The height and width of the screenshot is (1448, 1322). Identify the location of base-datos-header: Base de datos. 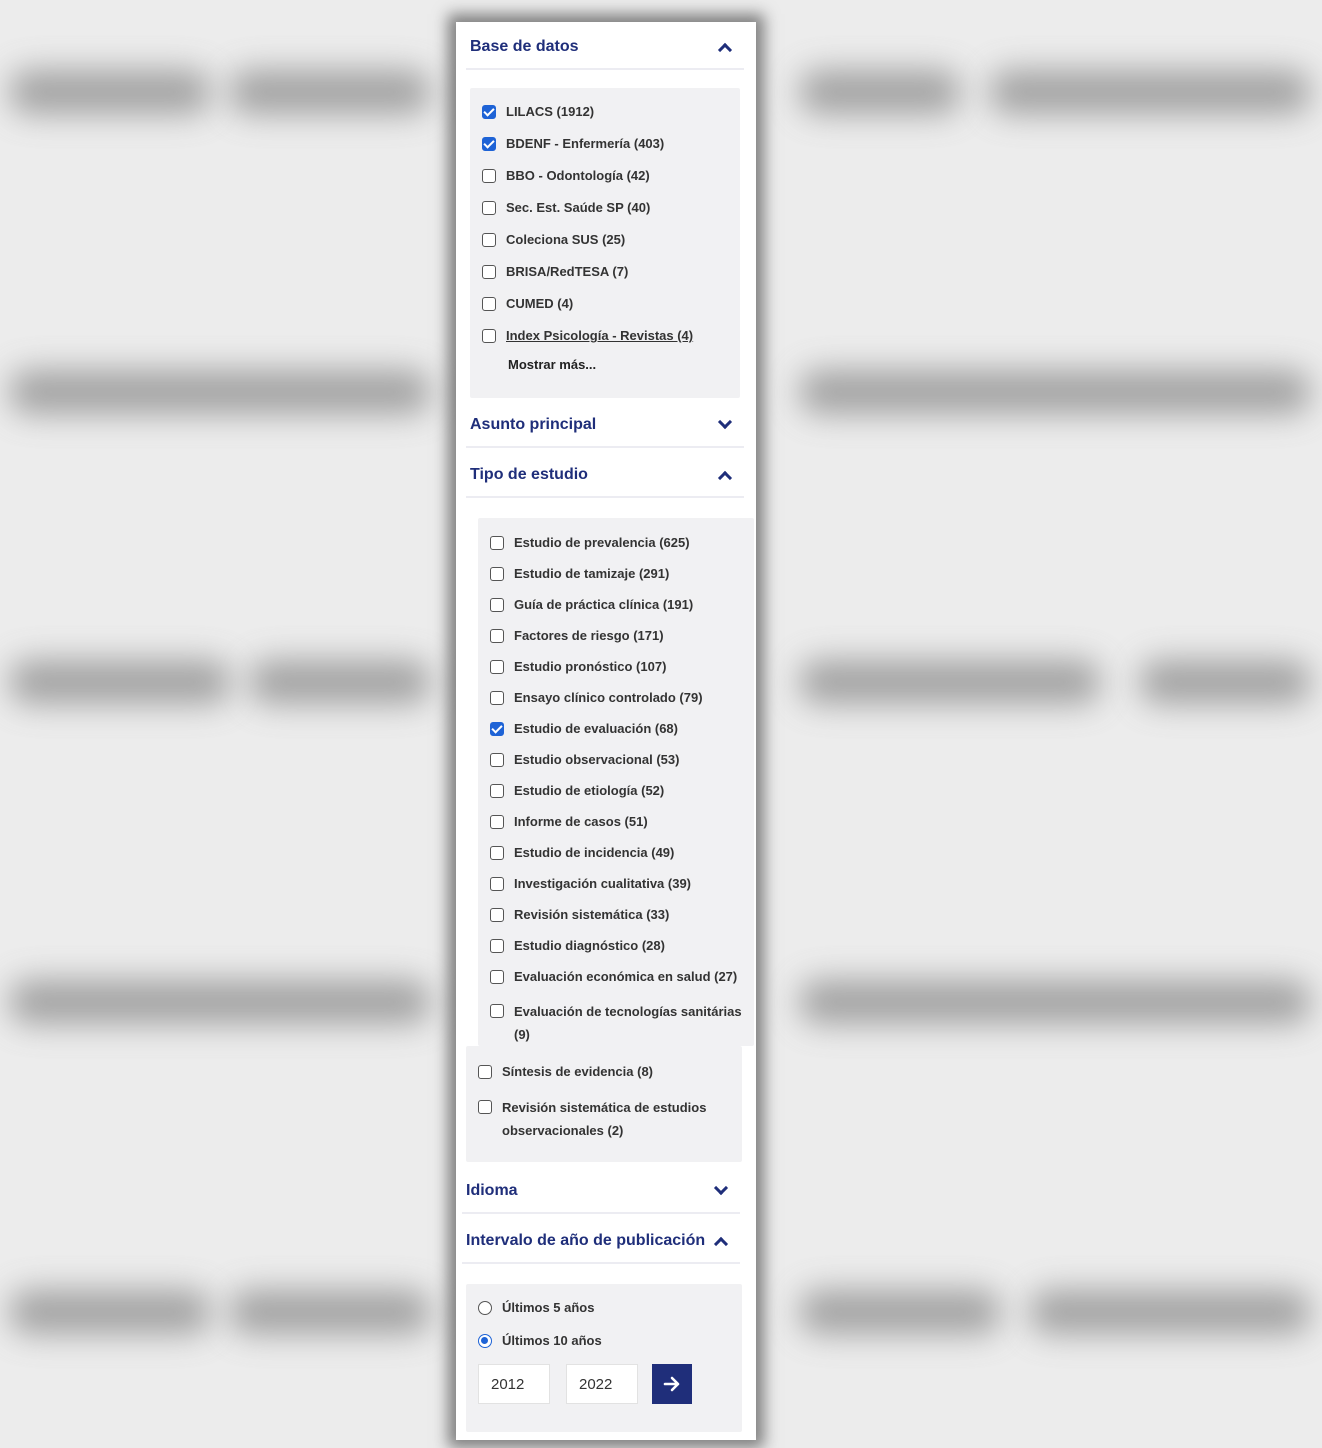
(605, 48).